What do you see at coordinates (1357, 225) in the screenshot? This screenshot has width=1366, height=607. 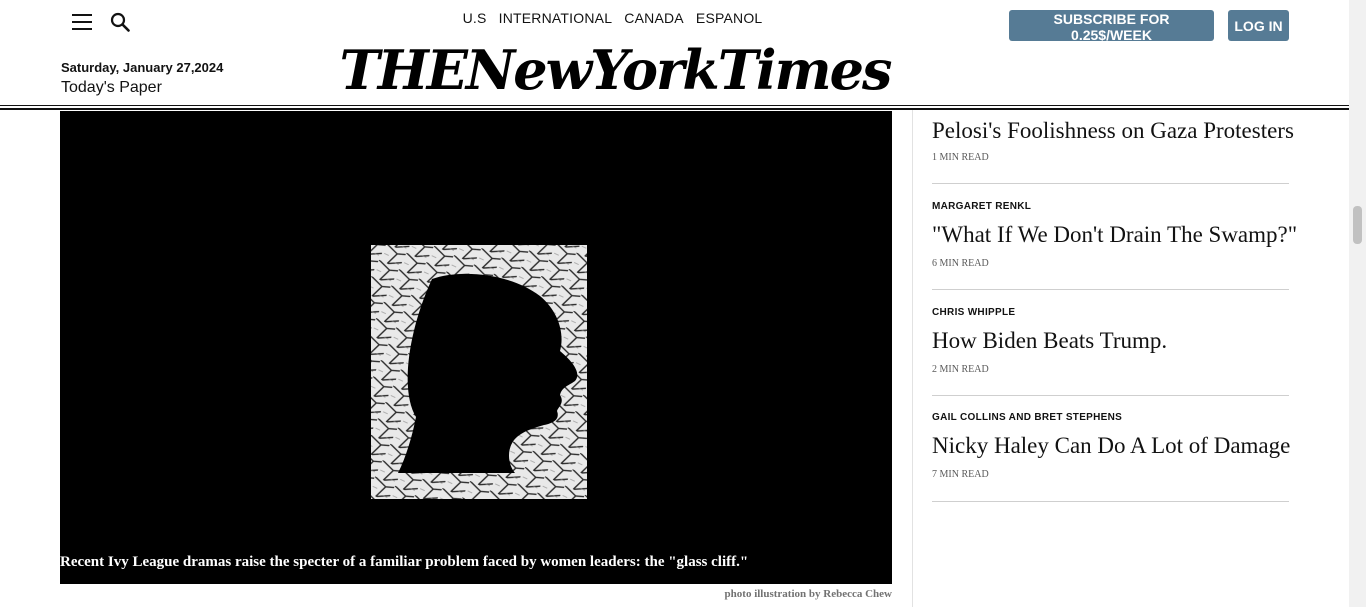 I see `scrollbar-thumb` at bounding box center [1357, 225].